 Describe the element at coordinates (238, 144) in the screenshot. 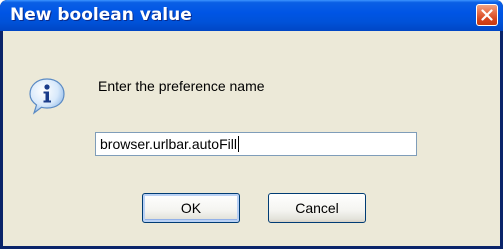

I see `text-caret` at that location.